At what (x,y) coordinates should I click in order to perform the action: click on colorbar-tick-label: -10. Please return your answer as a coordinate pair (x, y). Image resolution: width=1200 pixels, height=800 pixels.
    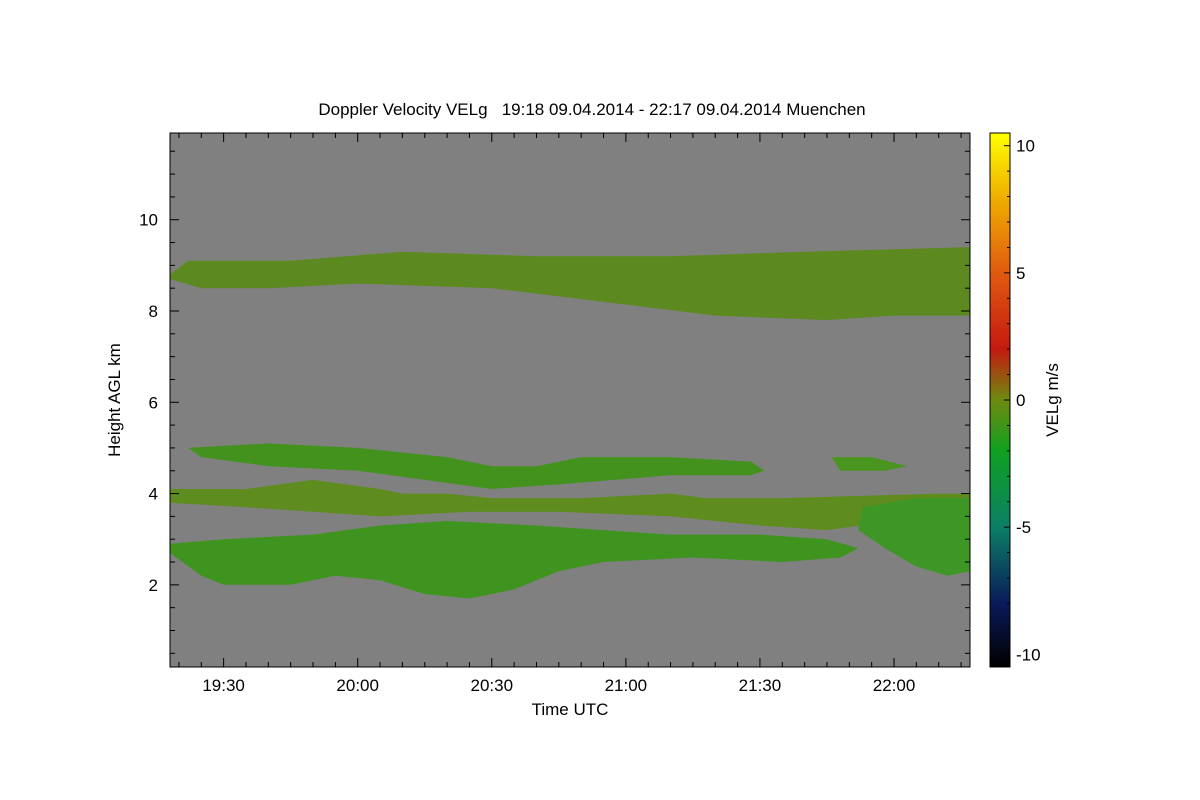
    Looking at the image, I should click on (1028, 654).